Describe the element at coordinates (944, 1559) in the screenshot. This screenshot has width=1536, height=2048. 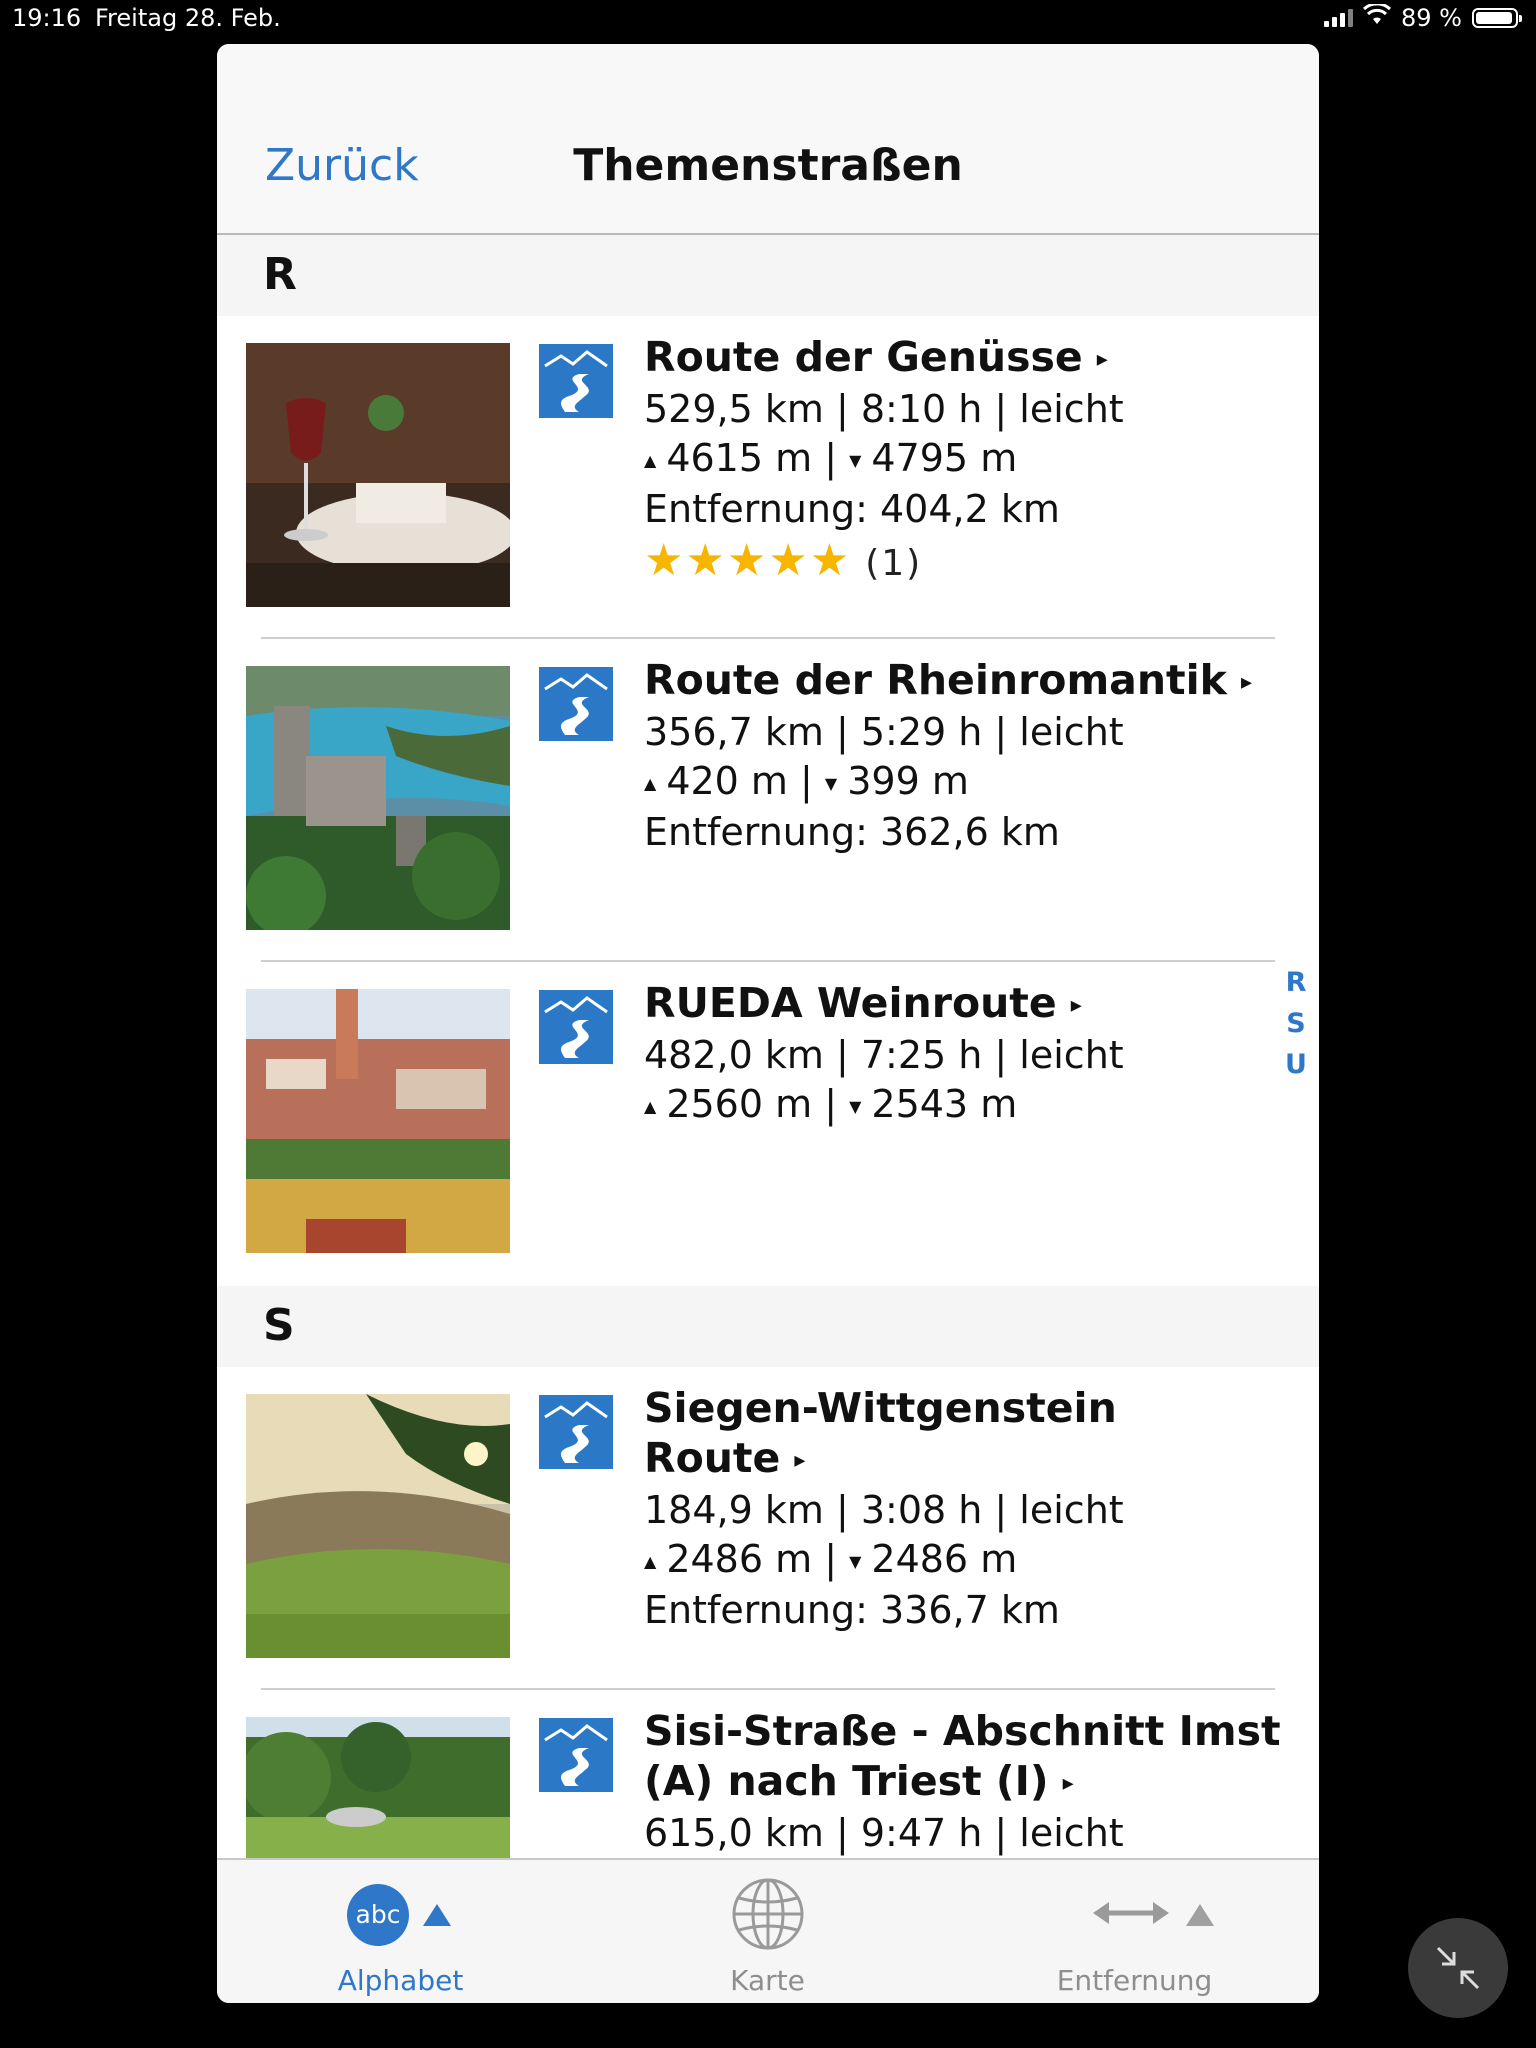
I see `descent-value: 2486 m` at that location.